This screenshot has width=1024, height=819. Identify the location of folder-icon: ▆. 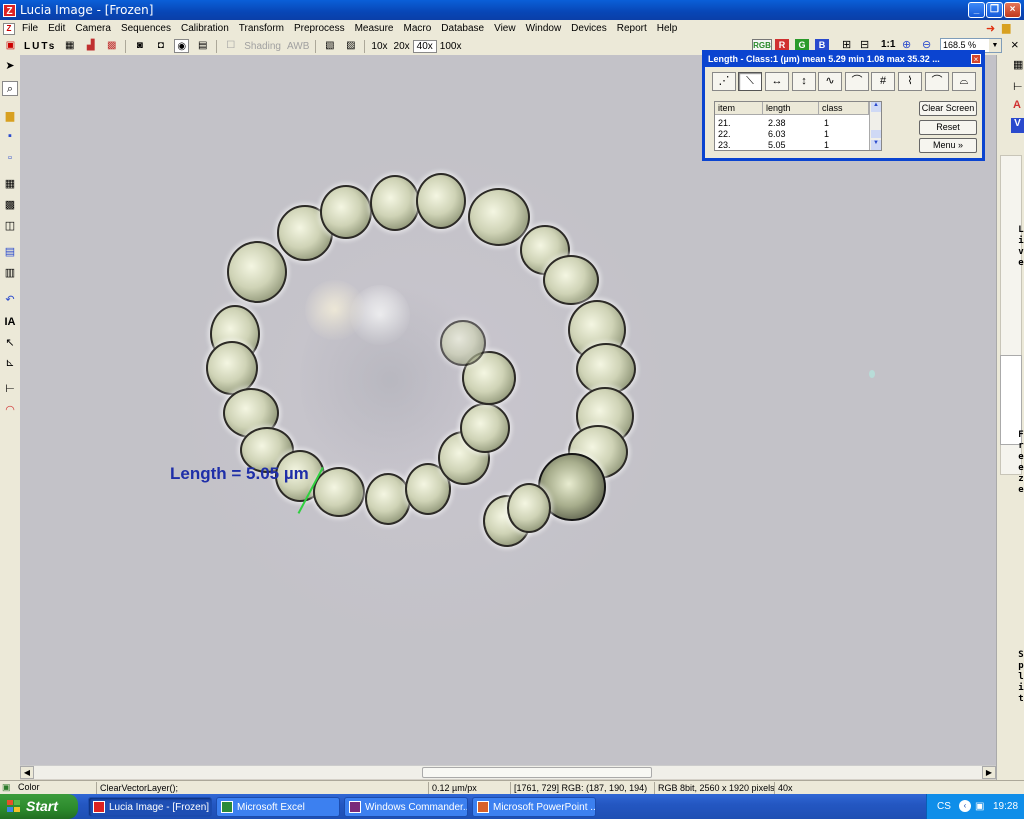
(1006, 27).